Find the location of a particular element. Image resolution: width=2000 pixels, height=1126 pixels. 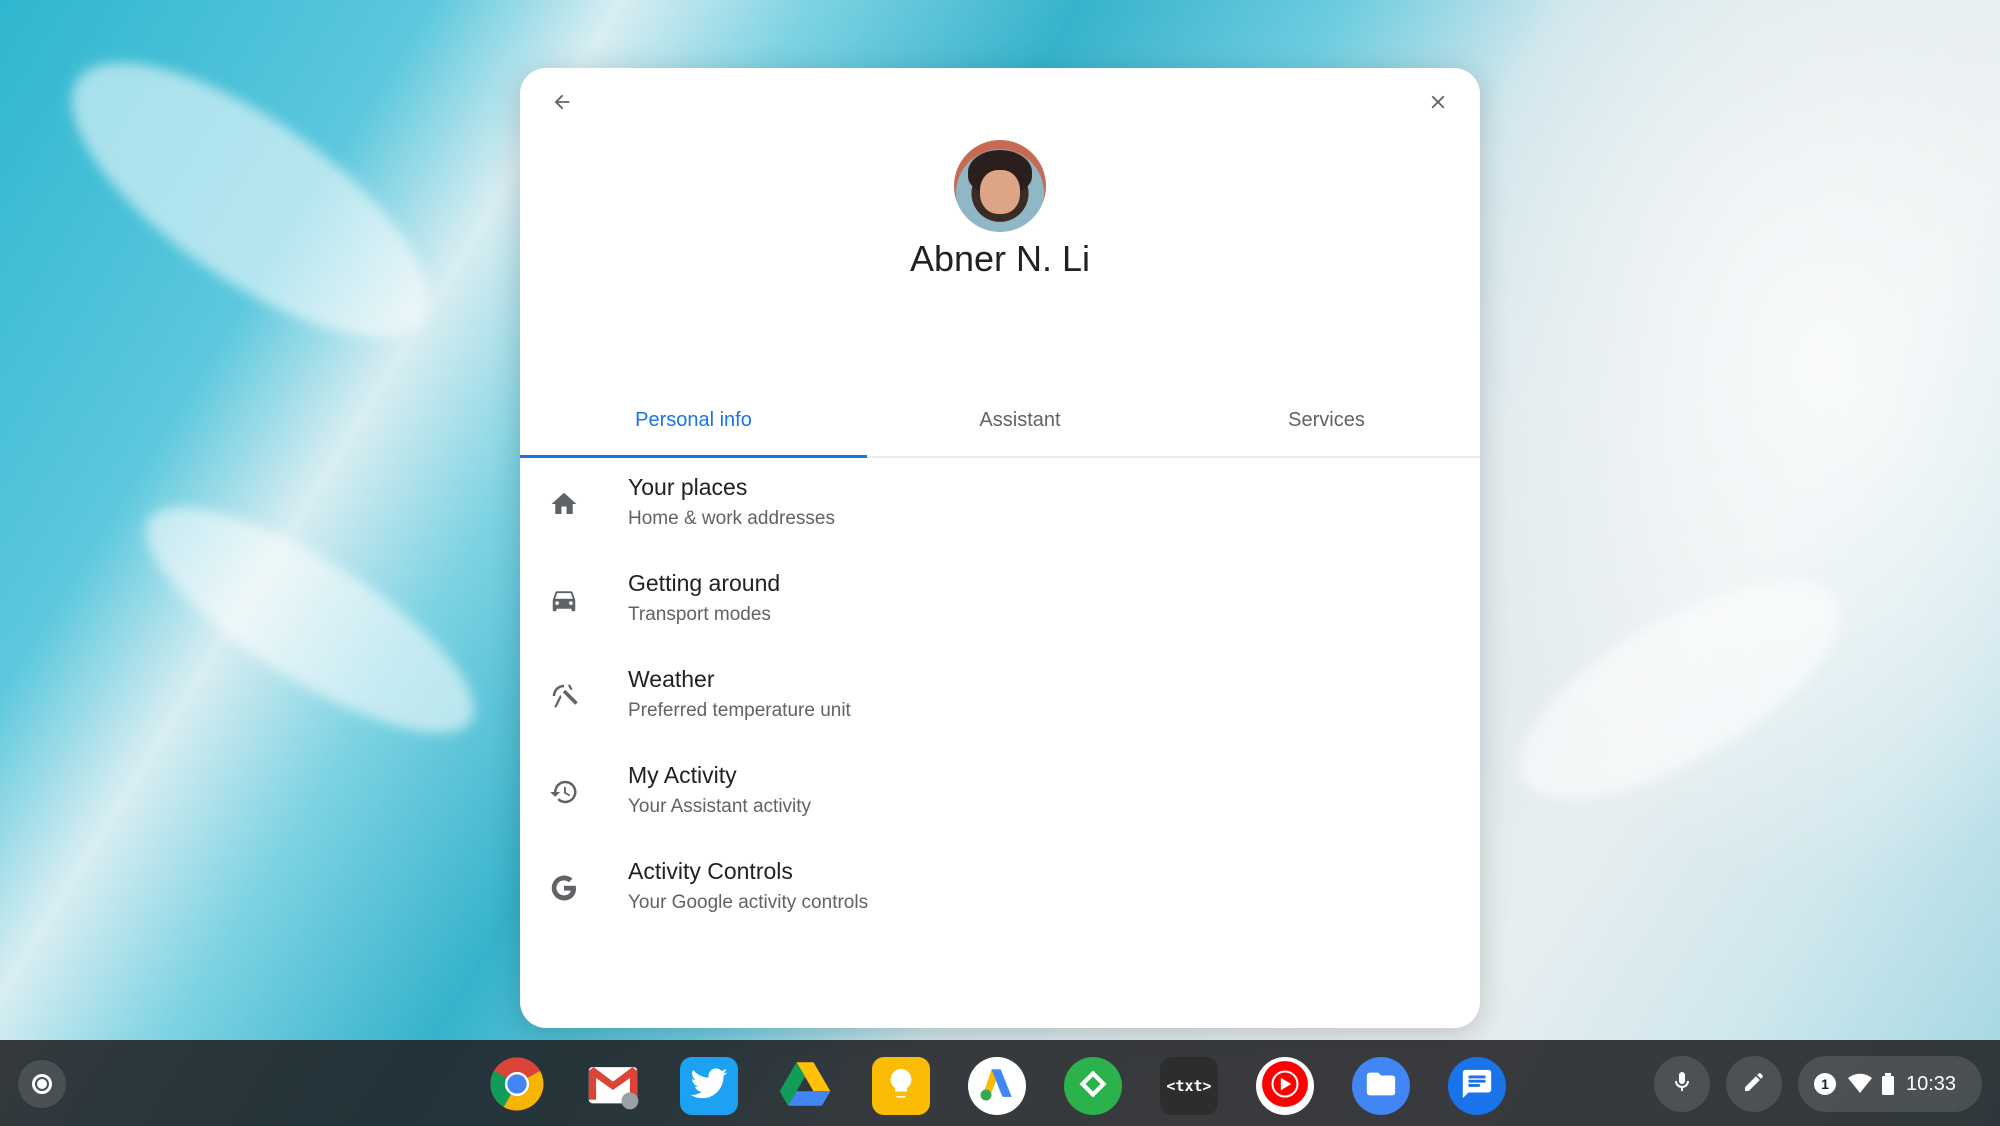

chrome-icon is located at coordinates (517, 1086).